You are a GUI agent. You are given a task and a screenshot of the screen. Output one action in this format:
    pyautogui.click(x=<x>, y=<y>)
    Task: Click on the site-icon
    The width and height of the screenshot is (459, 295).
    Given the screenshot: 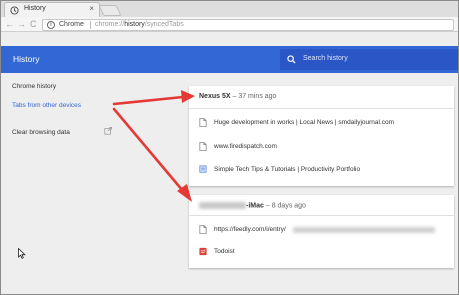 What is the action you would take?
    pyautogui.click(x=203, y=169)
    